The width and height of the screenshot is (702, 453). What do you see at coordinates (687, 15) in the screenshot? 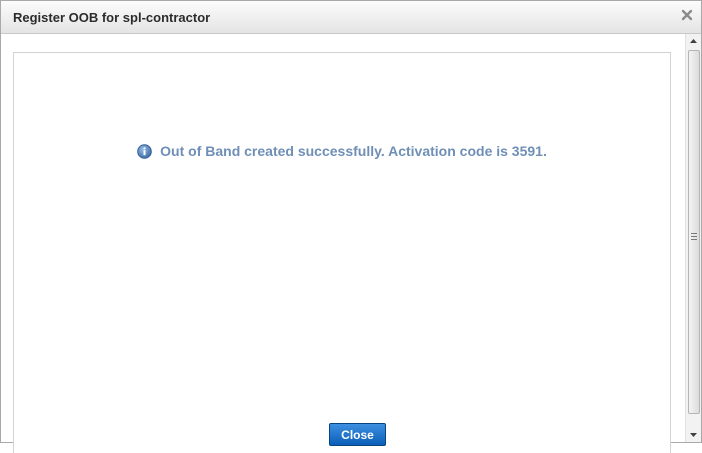
I see `close-icon` at bounding box center [687, 15].